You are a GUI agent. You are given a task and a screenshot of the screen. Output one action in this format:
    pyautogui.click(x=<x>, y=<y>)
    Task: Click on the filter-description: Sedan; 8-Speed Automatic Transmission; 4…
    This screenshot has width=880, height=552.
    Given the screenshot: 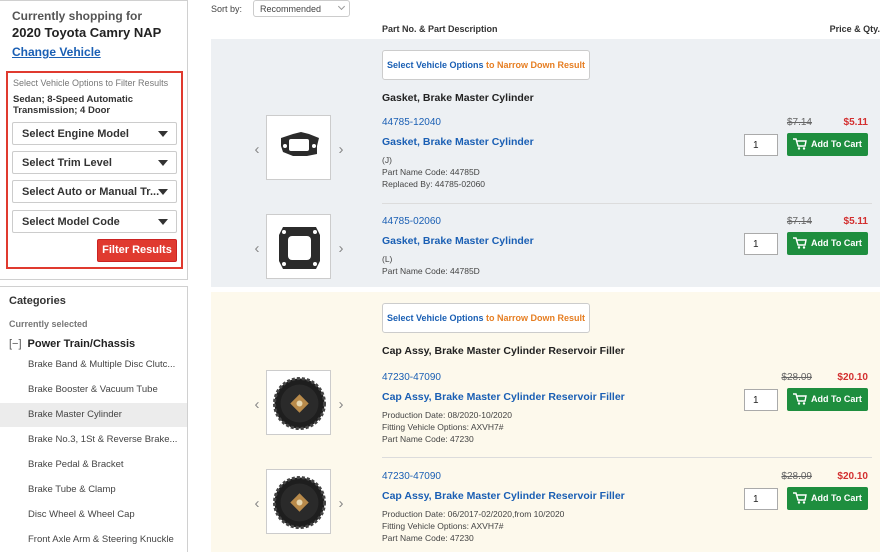 What is the action you would take?
    pyautogui.click(x=73, y=105)
    